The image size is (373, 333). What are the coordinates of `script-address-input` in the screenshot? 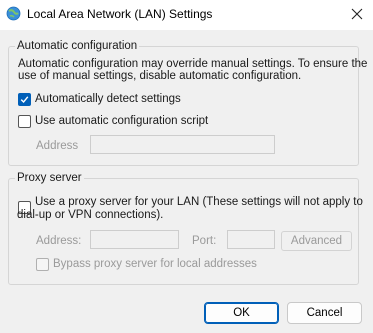 It's located at (182, 144).